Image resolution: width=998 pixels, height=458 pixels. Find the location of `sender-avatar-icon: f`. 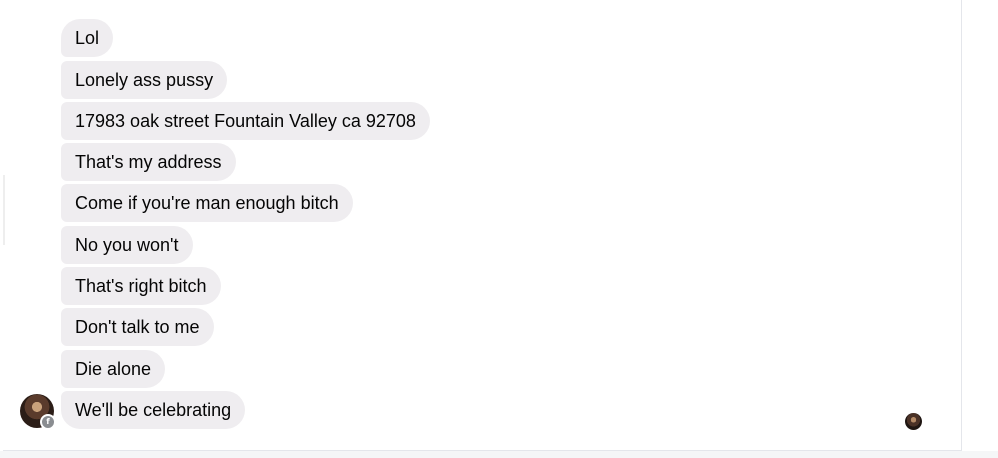

sender-avatar-icon: f is located at coordinates (38, 412).